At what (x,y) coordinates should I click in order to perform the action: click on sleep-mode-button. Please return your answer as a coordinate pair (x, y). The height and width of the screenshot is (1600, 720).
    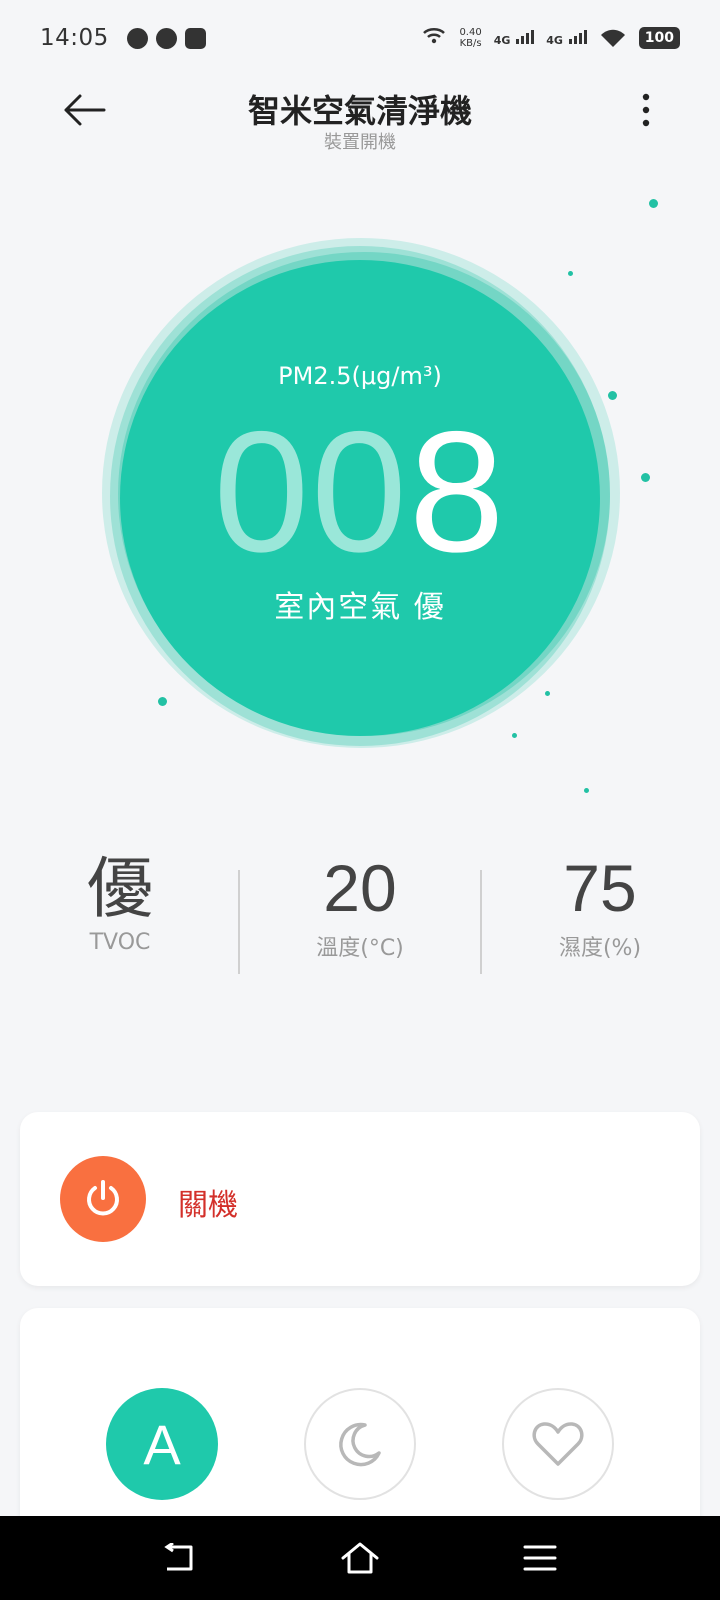
    Looking at the image, I should click on (360, 1444).